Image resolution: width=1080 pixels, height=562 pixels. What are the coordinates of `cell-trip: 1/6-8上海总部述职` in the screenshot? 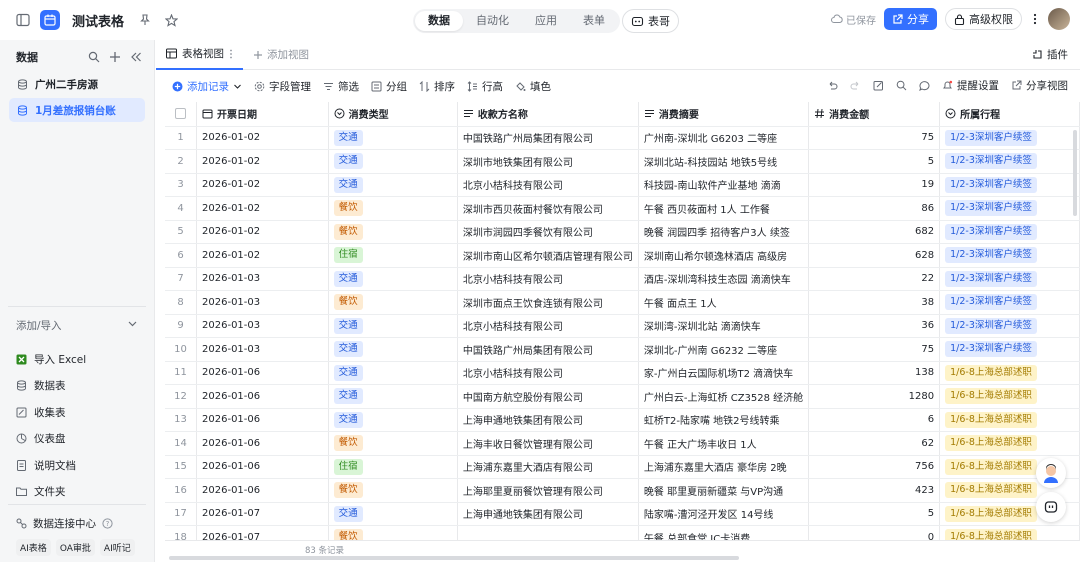 It's located at (1009, 396).